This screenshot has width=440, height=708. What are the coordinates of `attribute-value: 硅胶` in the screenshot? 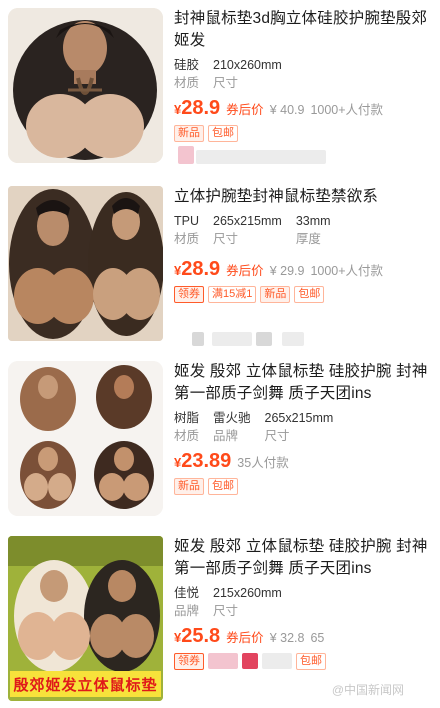 It's located at (187, 65).